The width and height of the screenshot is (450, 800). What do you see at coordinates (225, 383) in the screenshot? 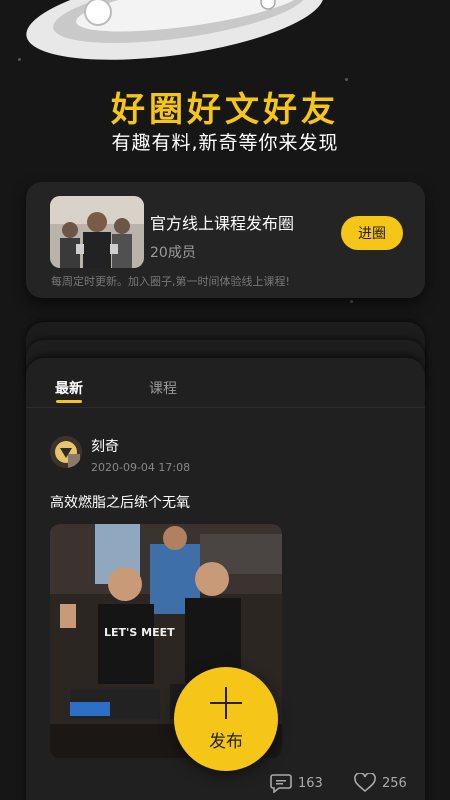
I see `feed-tabs: 最新 课程` at bounding box center [225, 383].